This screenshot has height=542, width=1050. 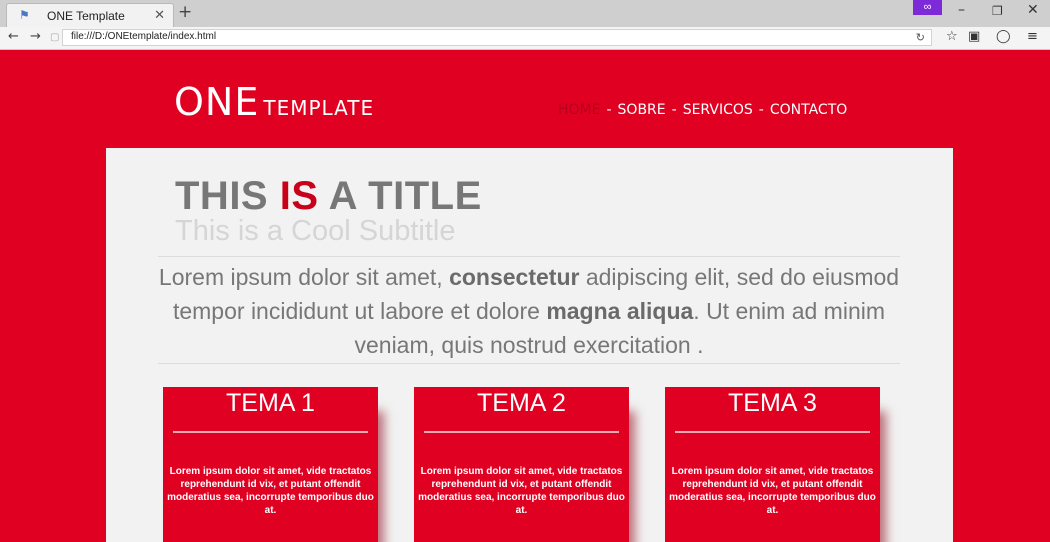 I want to click on lede-bold1: consectetur, so click(x=514, y=277).